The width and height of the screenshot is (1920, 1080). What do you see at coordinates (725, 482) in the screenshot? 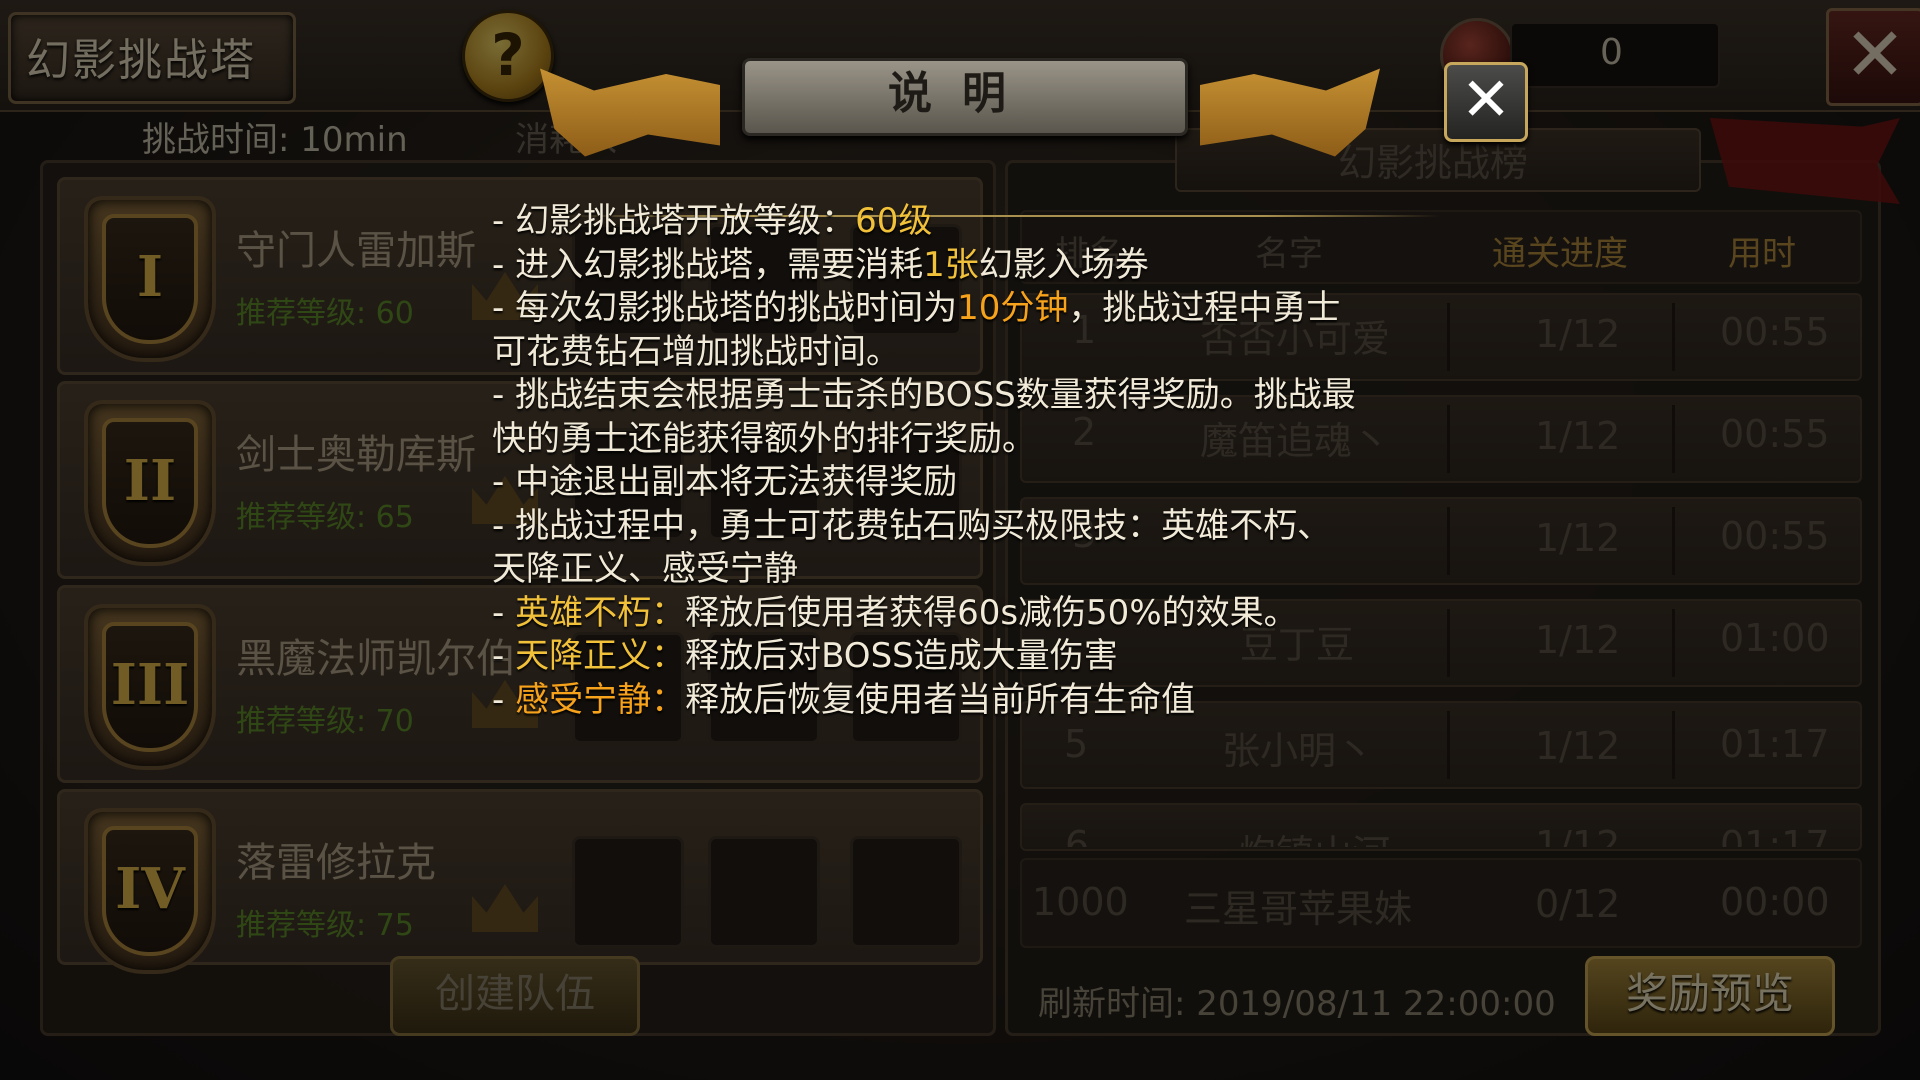
I see `rule-line: - 中途退出副本将无法获得奖励` at bounding box center [725, 482].